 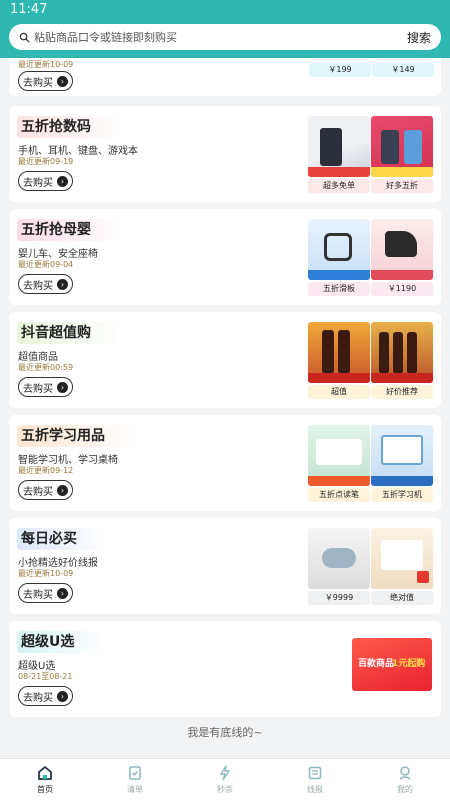 I want to click on tab-label: 清单, so click(x=135, y=789).